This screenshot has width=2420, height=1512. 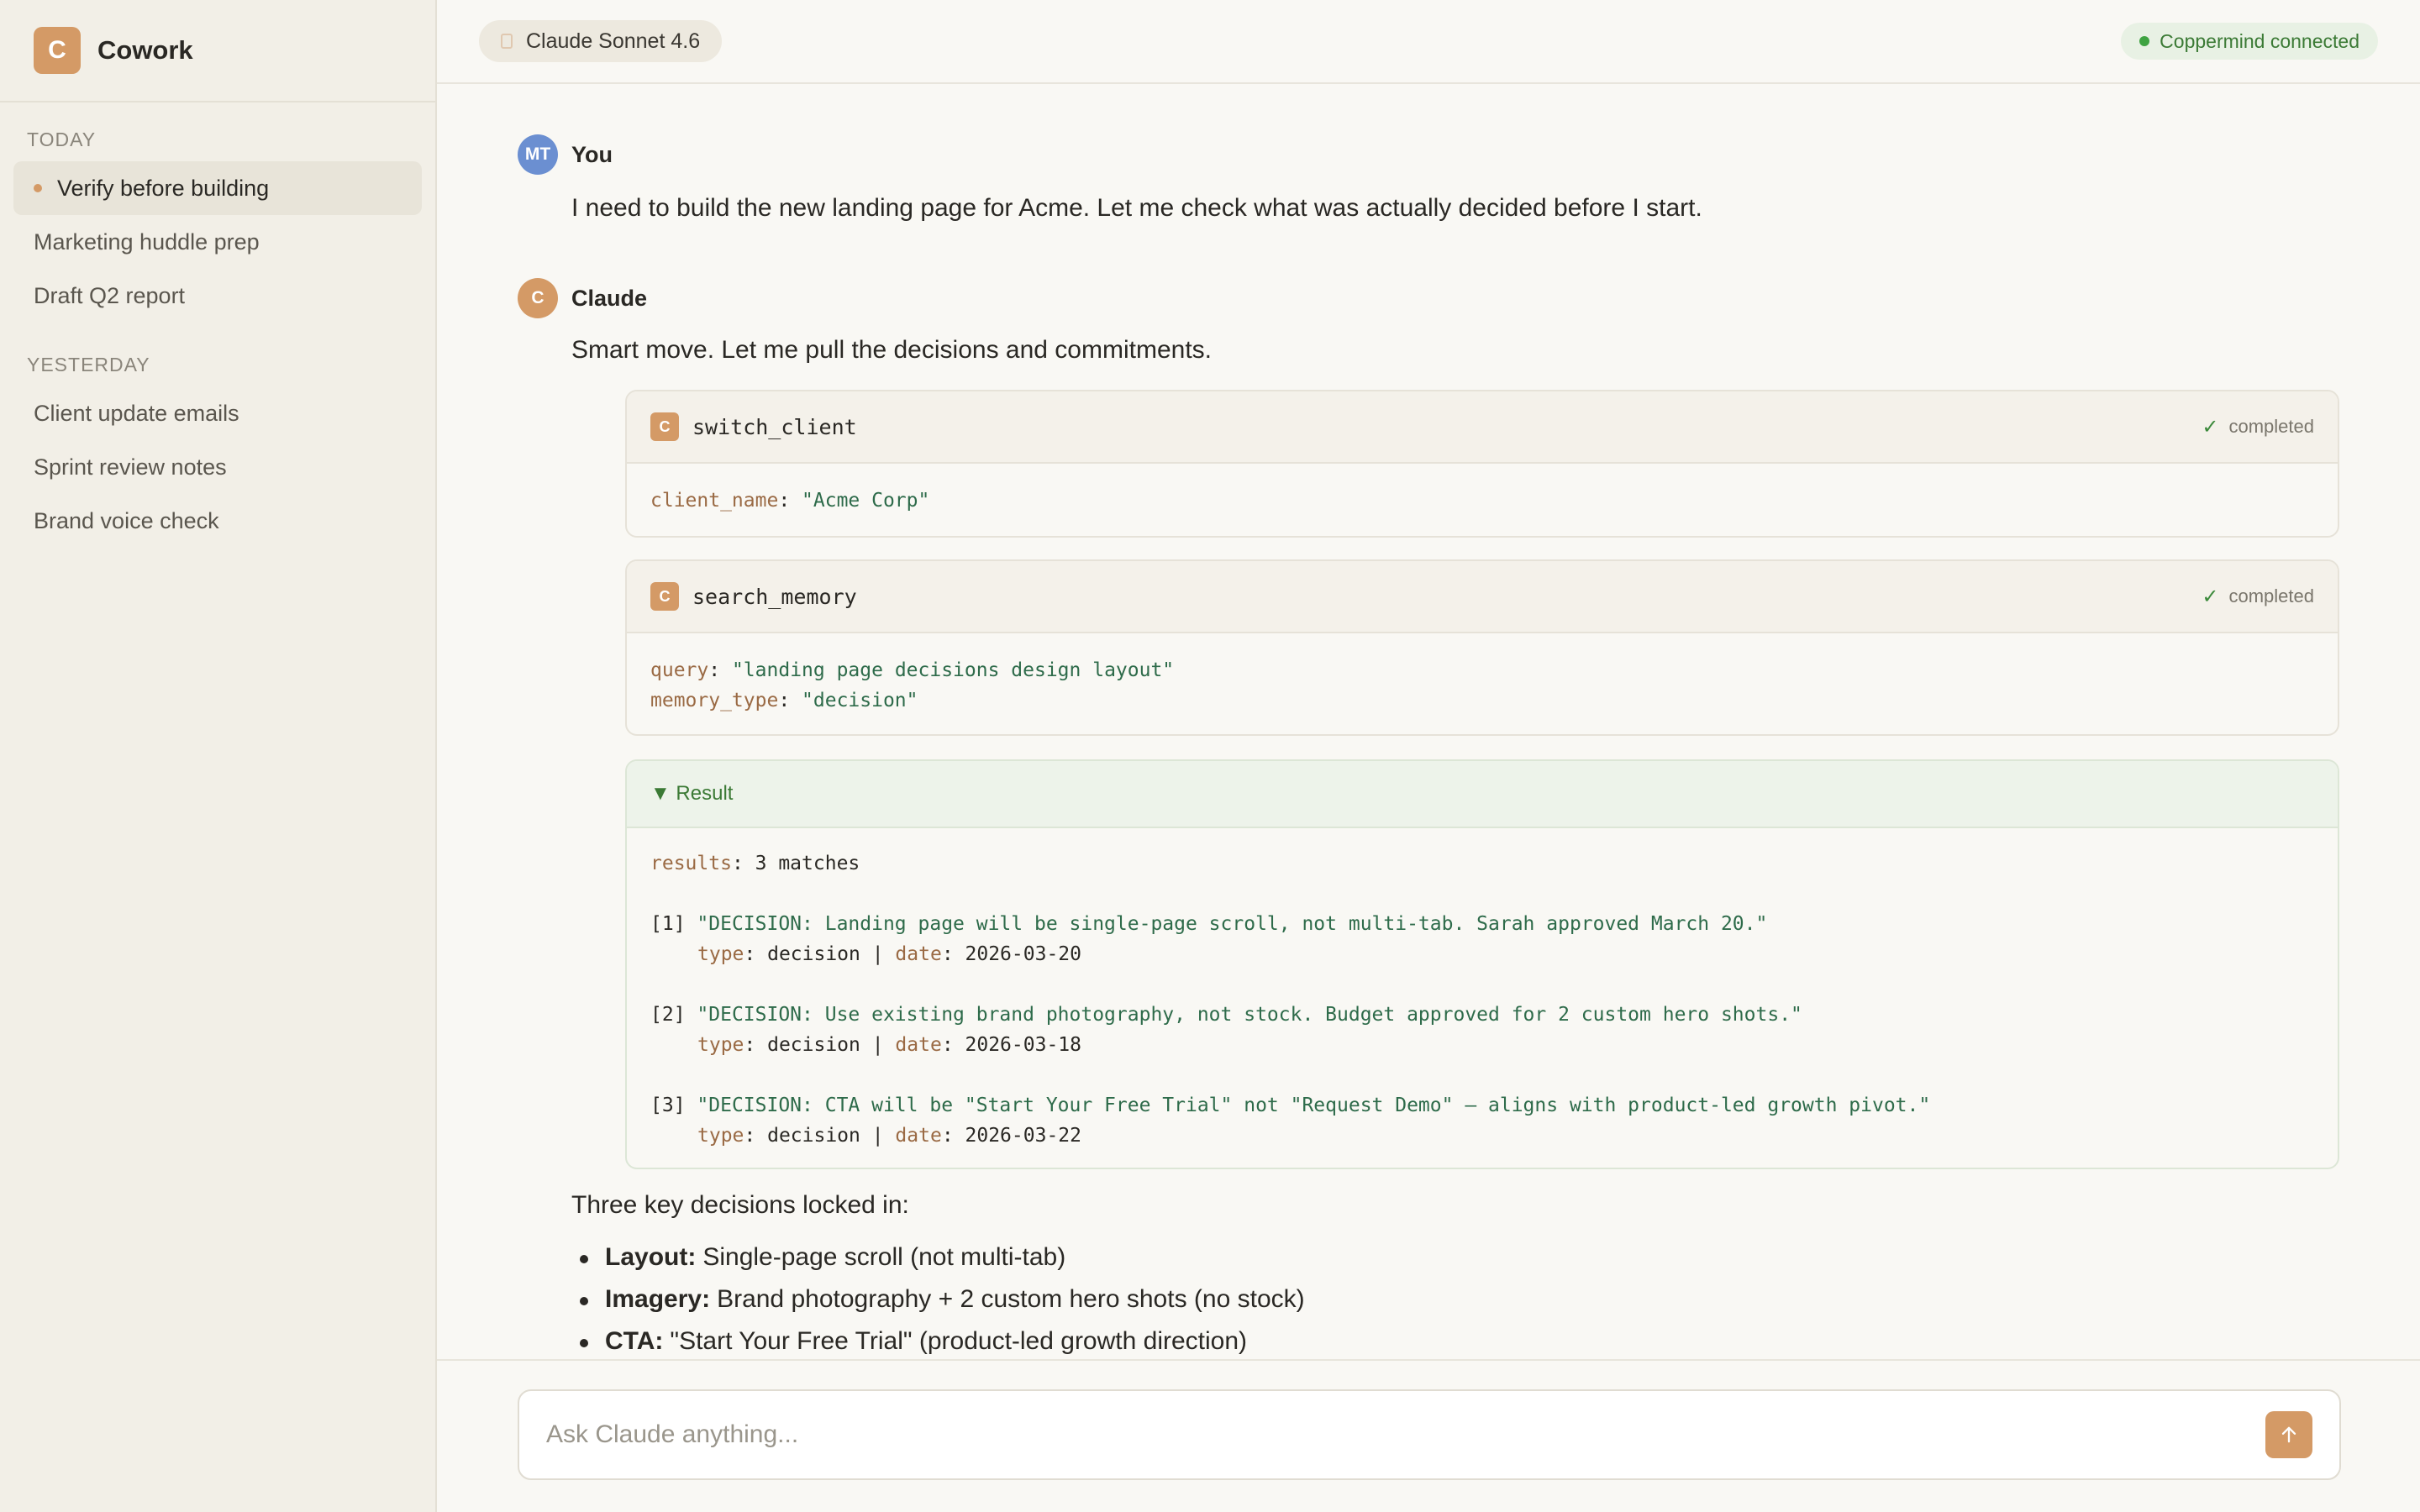 What do you see at coordinates (538, 154) in the screenshot?
I see `user-avatar: MT` at bounding box center [538, 154].